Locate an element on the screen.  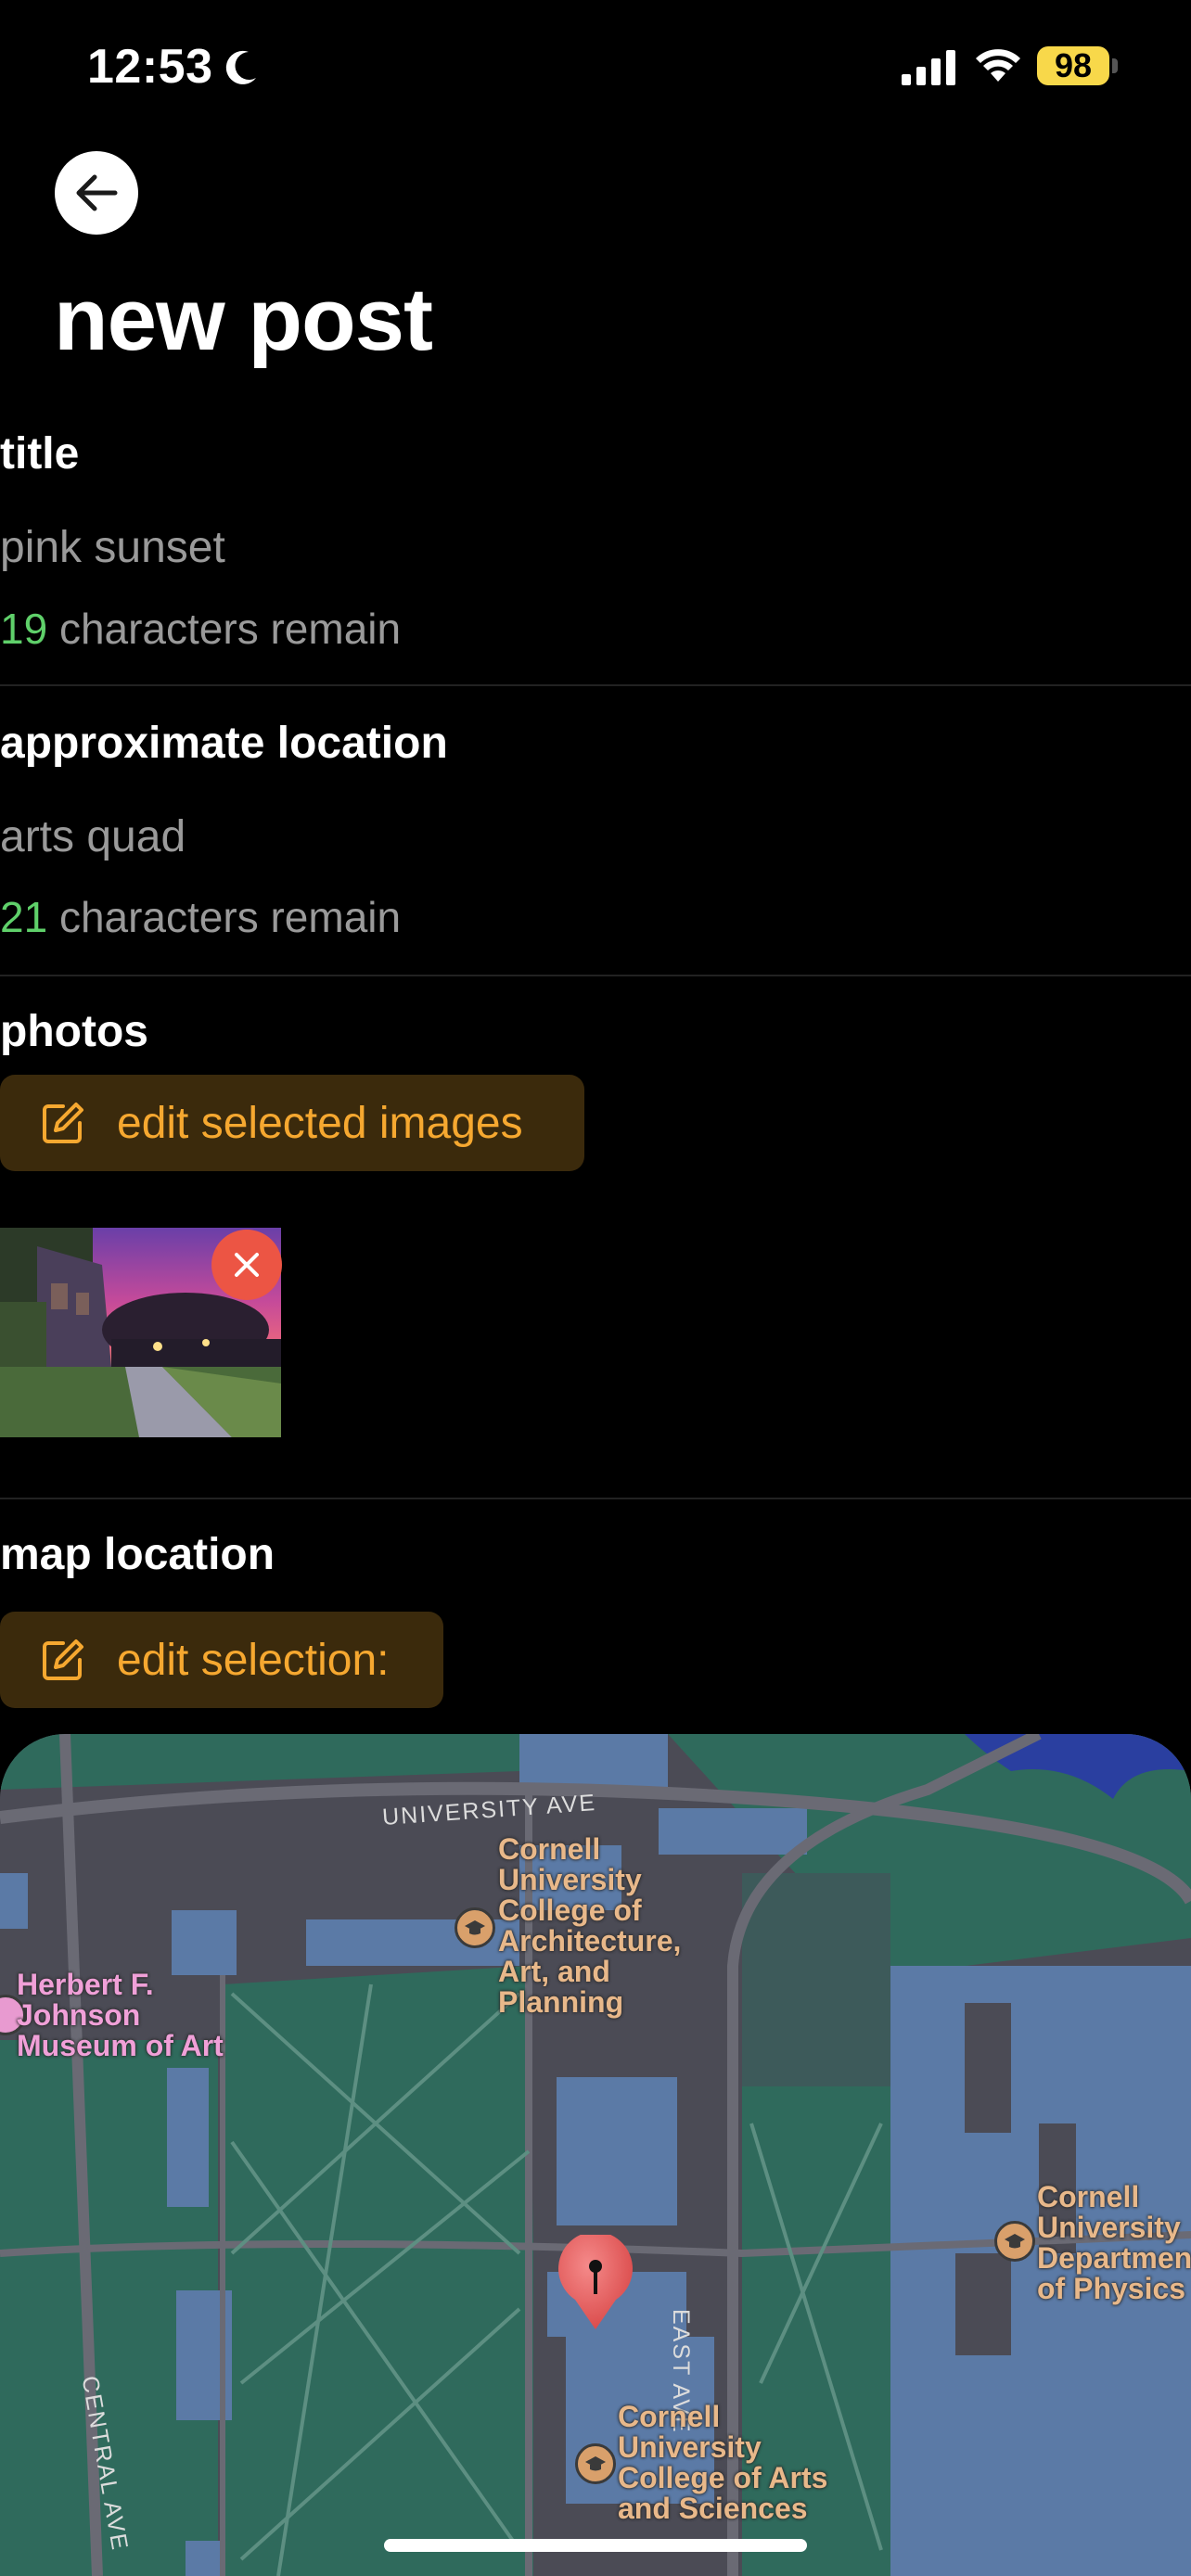
map-location-label: map location is located at coordinates (137, 1554).